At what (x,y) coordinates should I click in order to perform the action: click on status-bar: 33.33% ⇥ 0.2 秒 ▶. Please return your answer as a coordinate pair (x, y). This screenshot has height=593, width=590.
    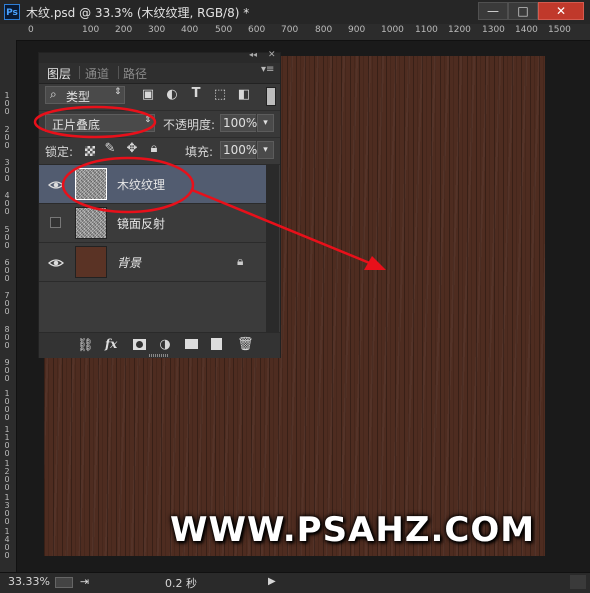
    Looking at the image, I should click on (295, 582).